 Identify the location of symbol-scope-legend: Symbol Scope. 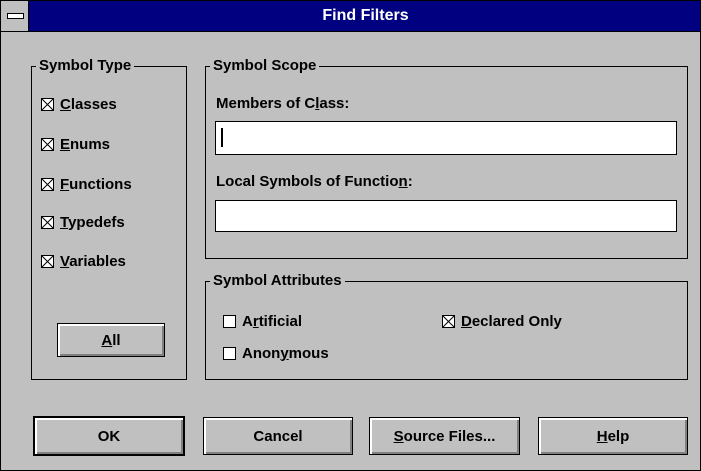
(265, 65).